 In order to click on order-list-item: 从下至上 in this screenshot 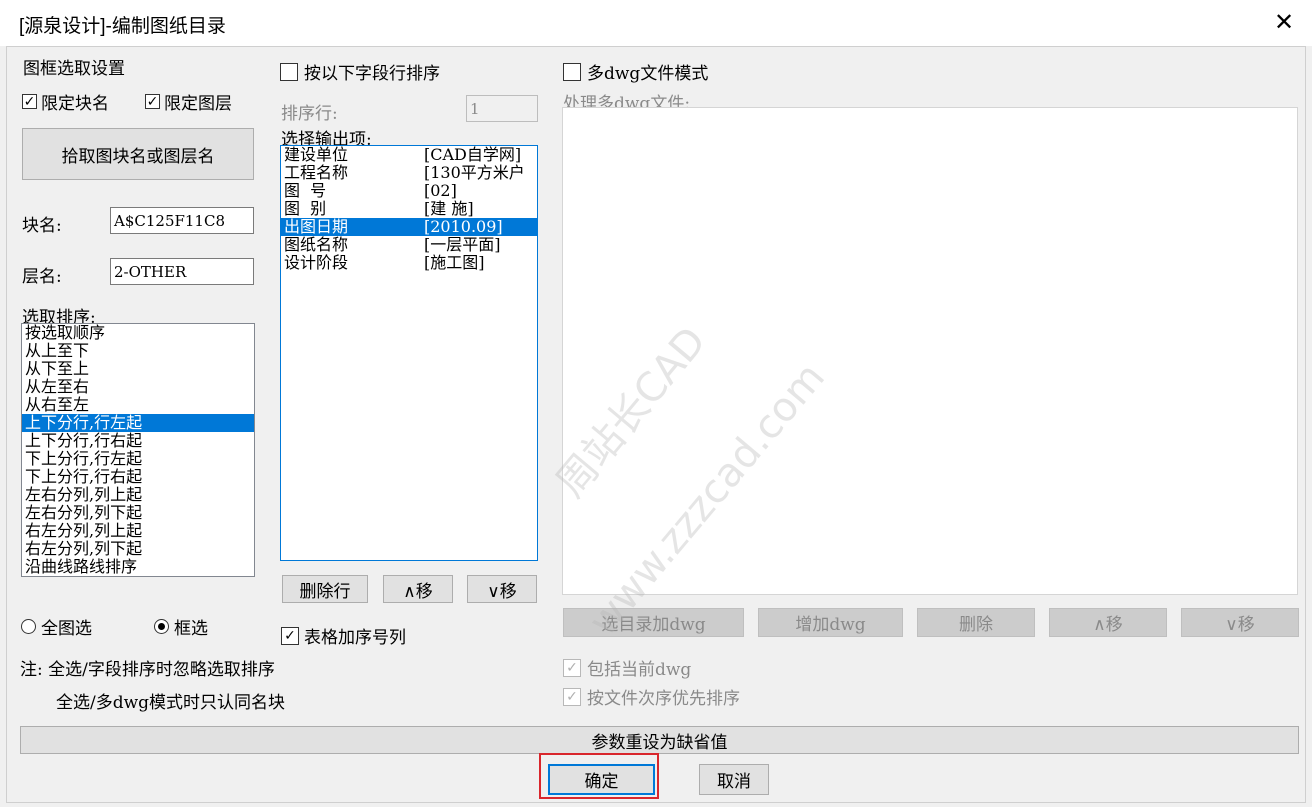, I will do `click(138, 369)`.